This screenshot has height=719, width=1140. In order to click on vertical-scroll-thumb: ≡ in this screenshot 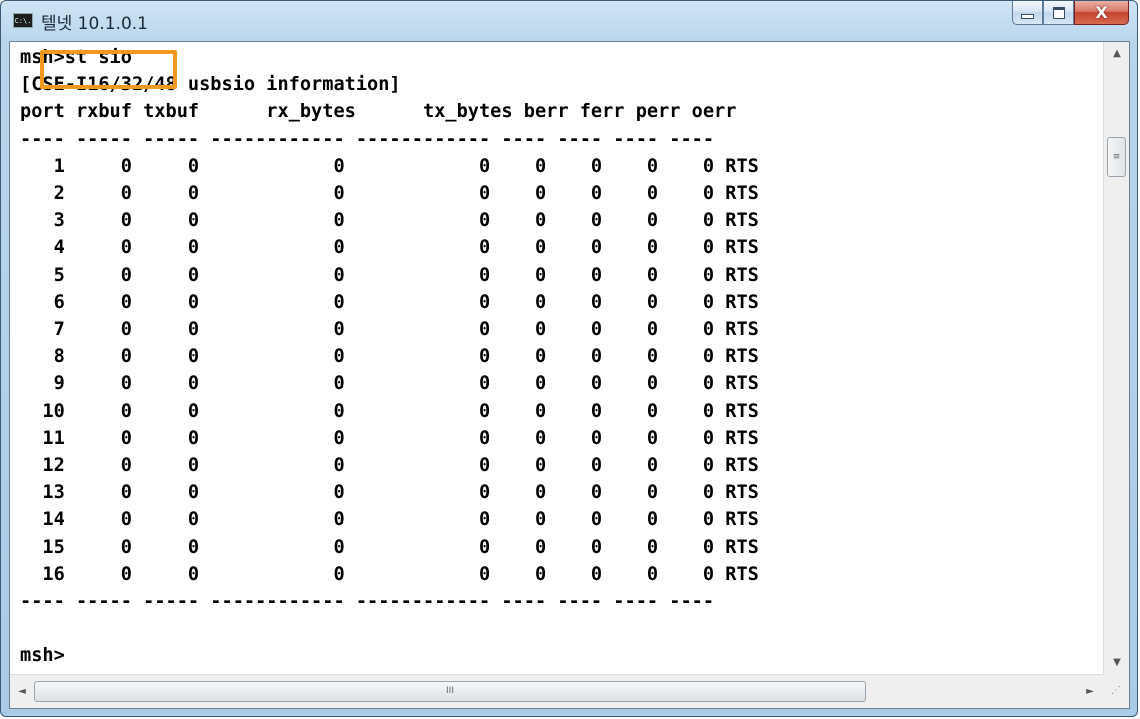, I will do `click(1116, 157)`.